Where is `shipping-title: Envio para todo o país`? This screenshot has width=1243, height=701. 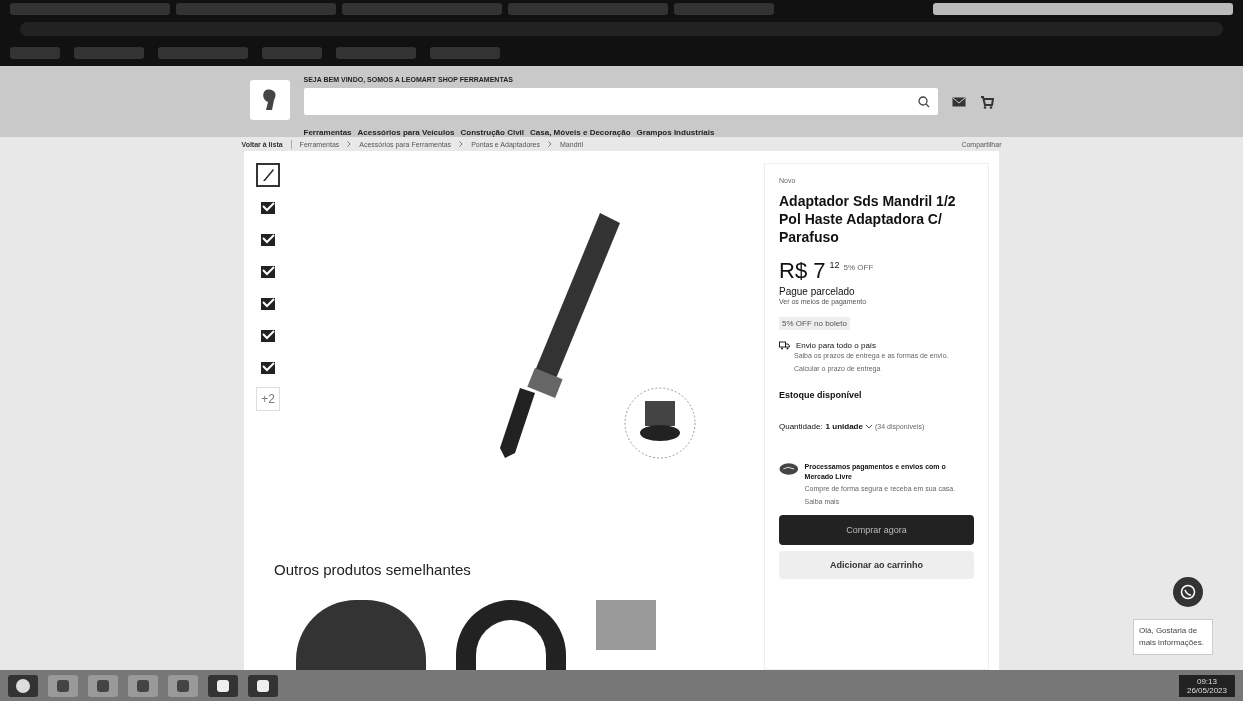 shipping-title: Envio para todo o país is located at coordinates (836, 346).